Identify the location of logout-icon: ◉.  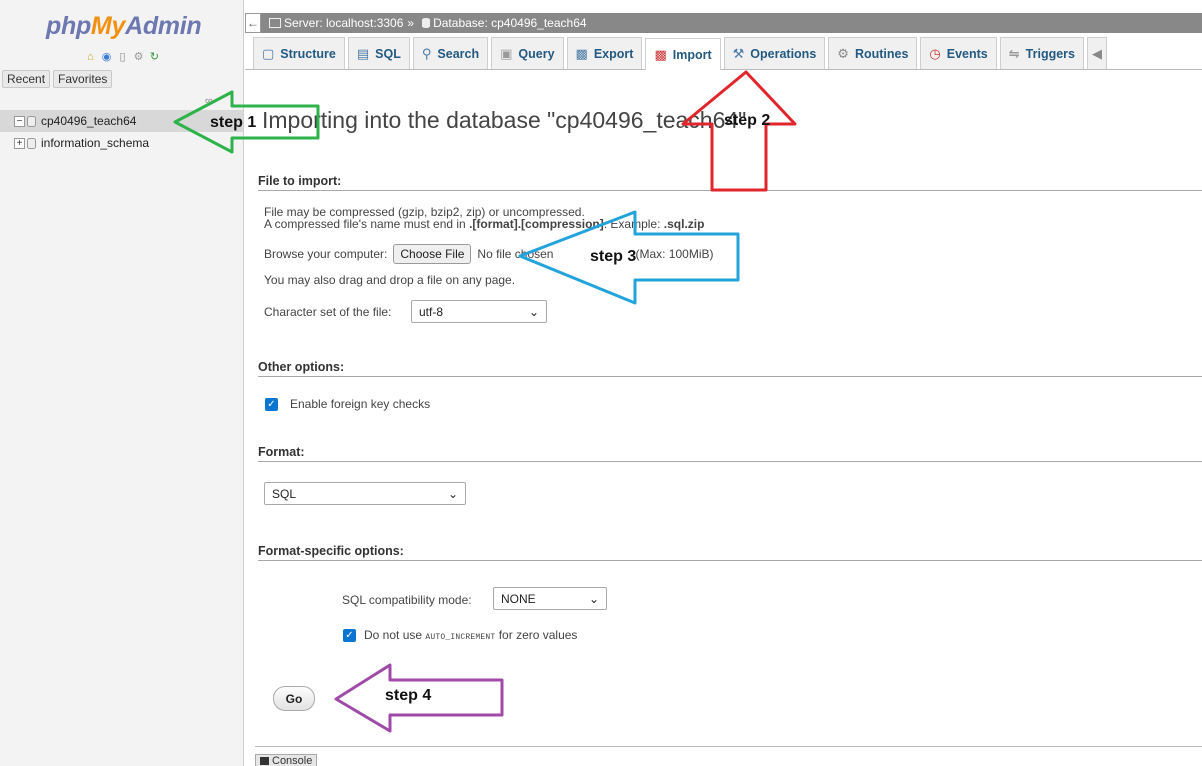
(106, 57).